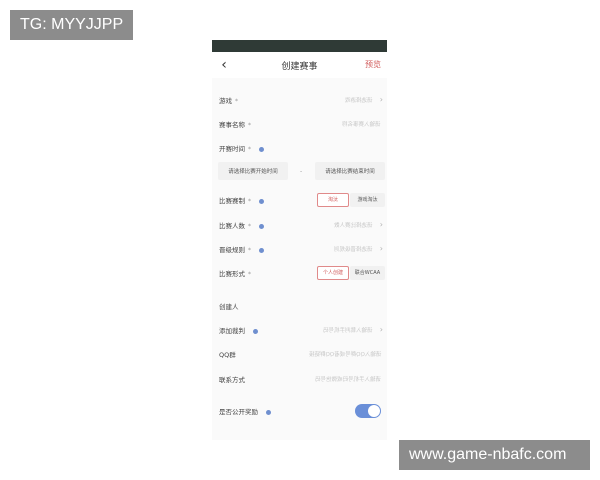 The width and height of the screenshot is (600, 480). Describe the element at coordinates (232, 380) in the screenshot. I see `contact-label: 联系方式` at that location.